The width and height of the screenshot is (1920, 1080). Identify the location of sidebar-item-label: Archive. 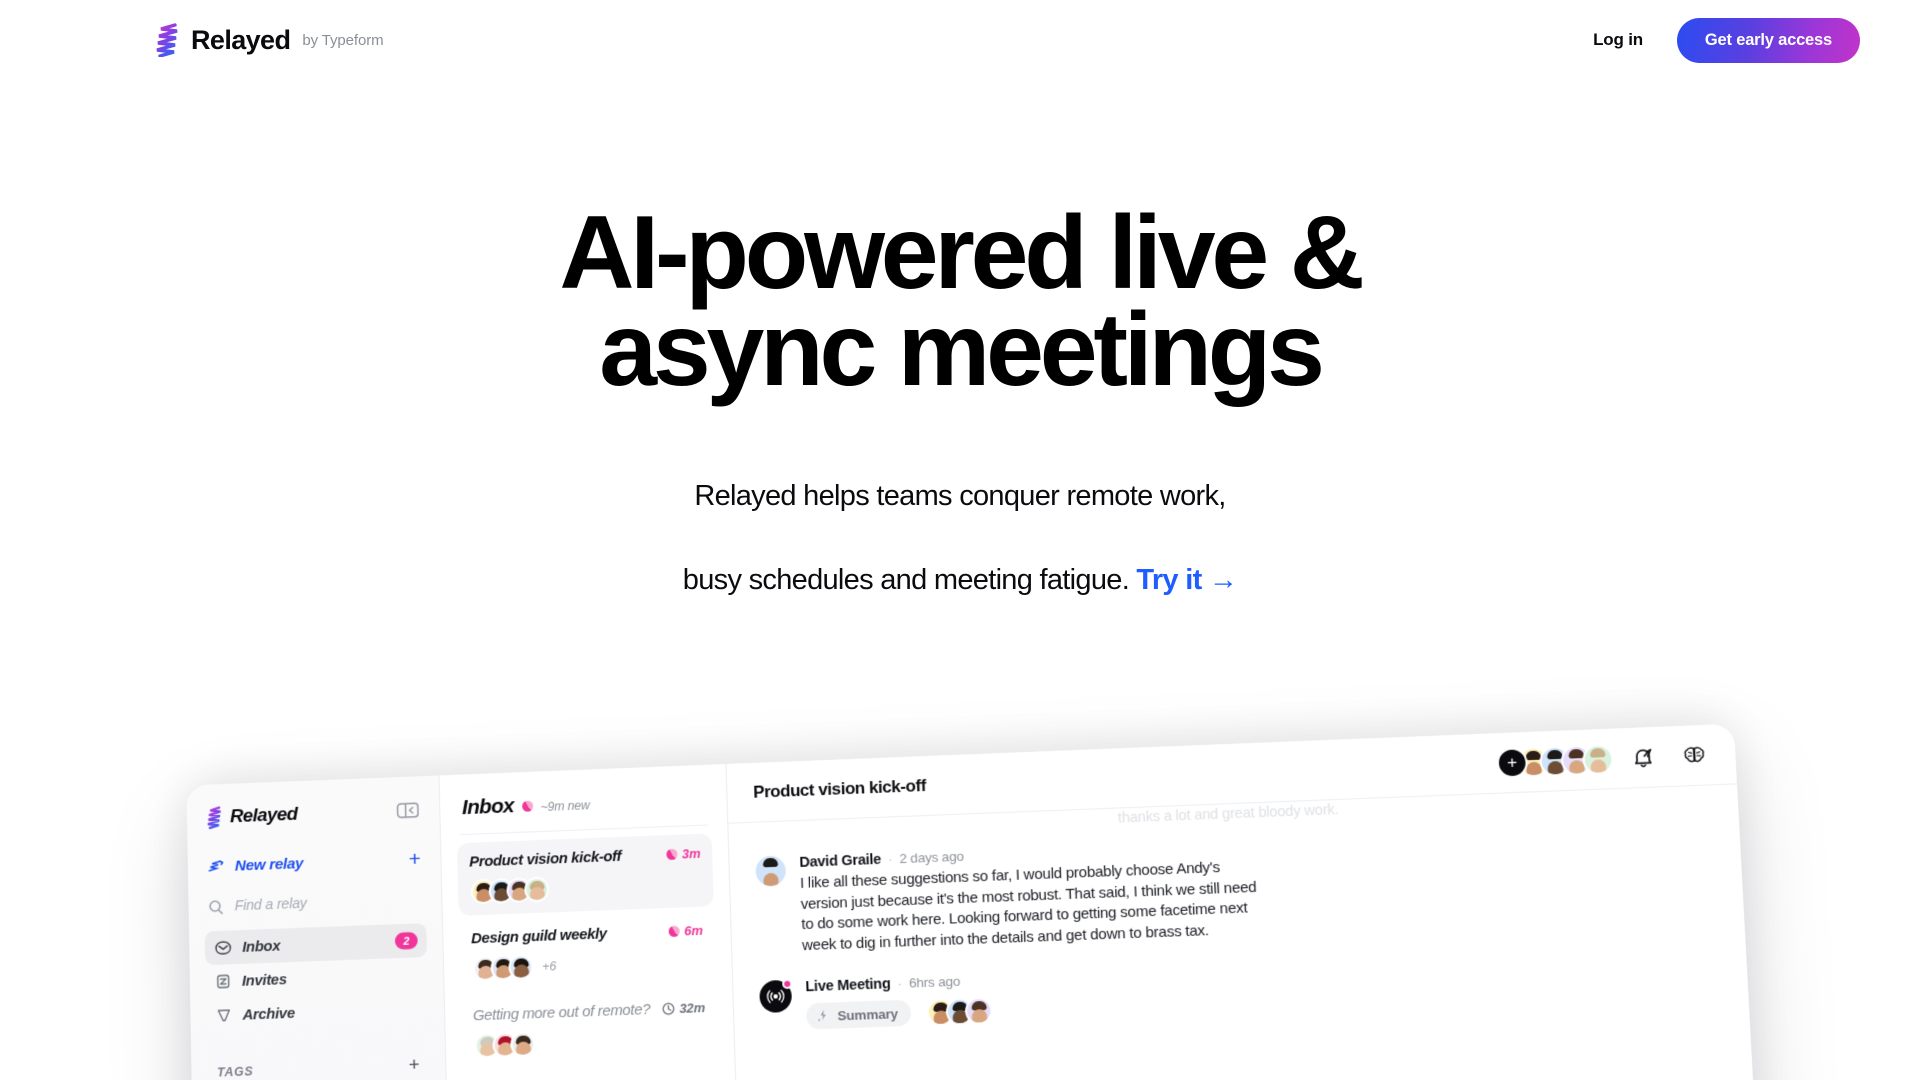
(268, 1014).